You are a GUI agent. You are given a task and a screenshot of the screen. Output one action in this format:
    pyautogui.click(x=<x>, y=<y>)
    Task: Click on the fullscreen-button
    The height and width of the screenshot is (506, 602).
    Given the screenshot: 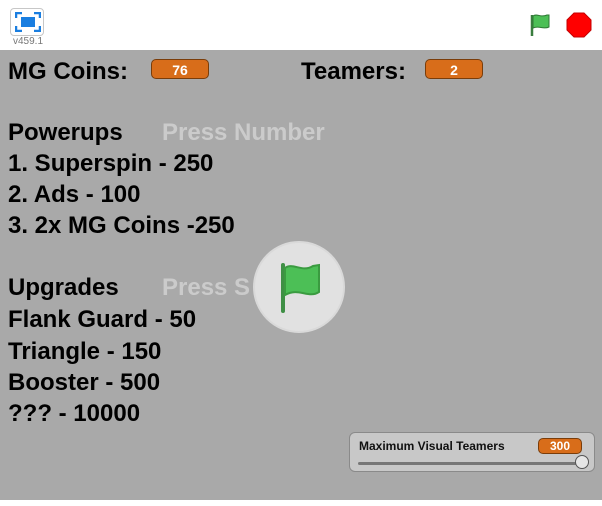 What is the action you would take?
    pyautogui.click(x=27, y=22)
    